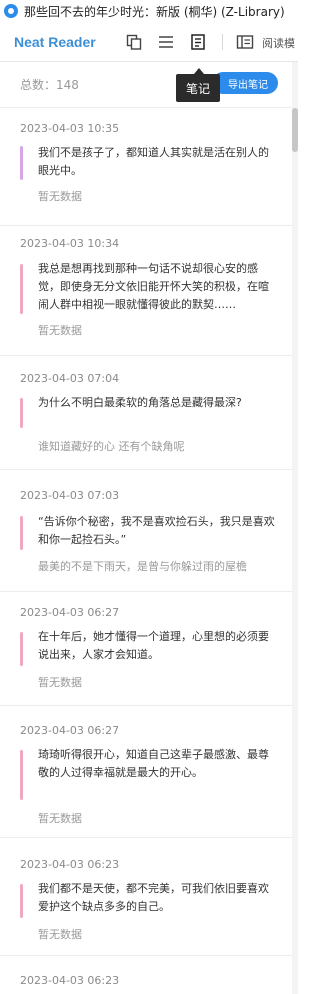  I want to click on export-notes-button: 导出笔记, so click(245, 83).